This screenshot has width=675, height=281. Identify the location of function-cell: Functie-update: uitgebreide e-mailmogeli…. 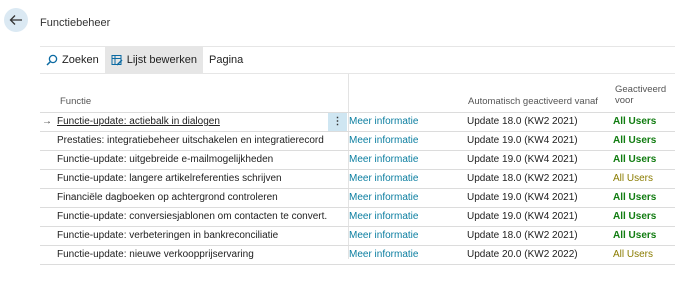
(192, 160).